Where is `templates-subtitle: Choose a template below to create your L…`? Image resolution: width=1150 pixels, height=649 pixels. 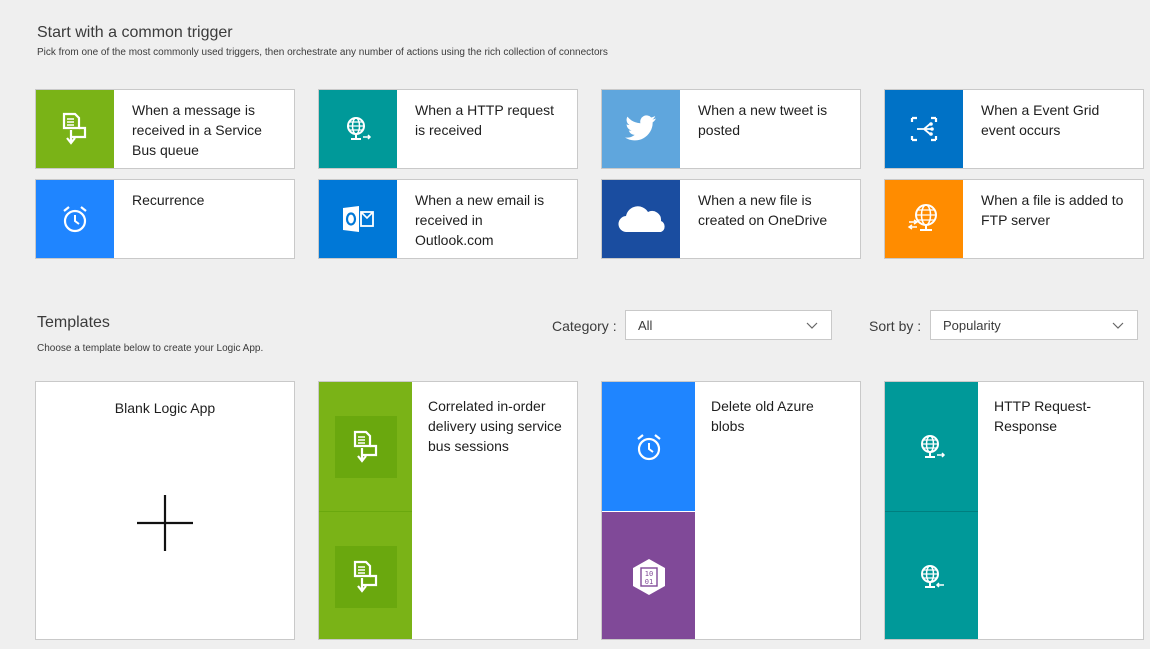
templates-subtitle: Choose a template below to create your L… is located at coordinates (150, 348).